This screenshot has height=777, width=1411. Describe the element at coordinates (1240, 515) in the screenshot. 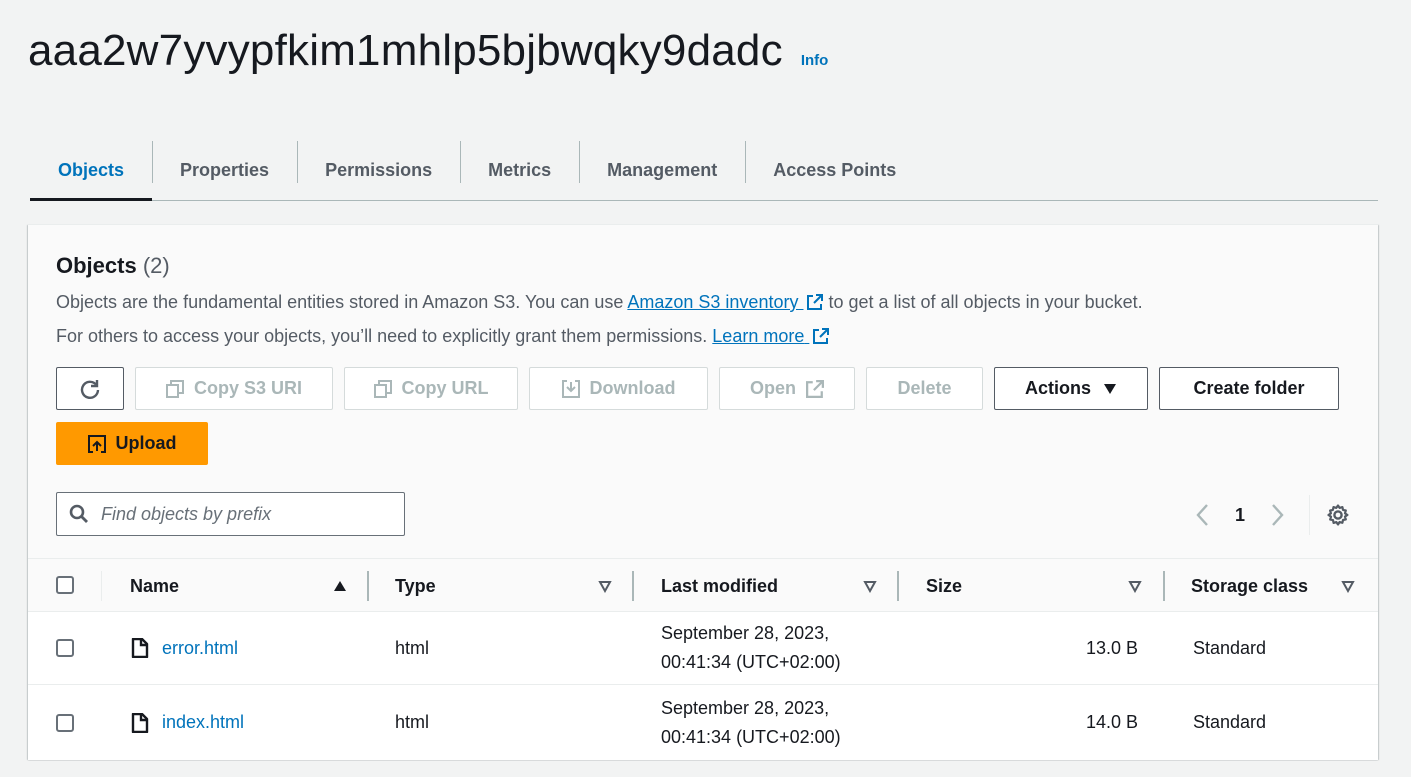

I see `page-number-1: 1` at that location.